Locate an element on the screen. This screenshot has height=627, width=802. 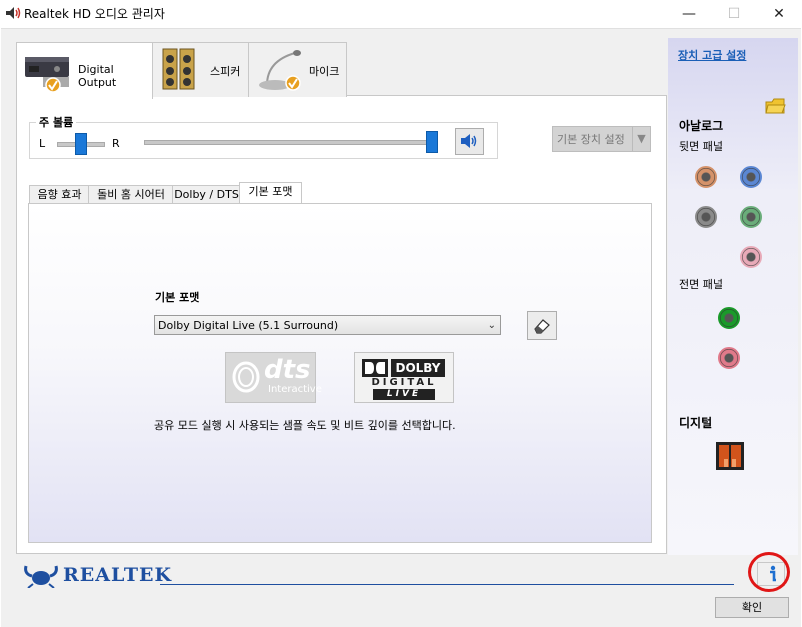
speaker-volume-icon is located at coordinates (469, 141).